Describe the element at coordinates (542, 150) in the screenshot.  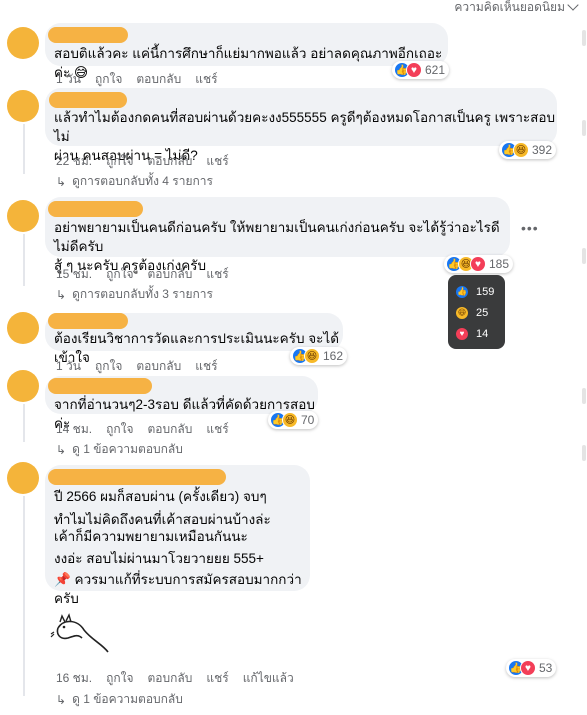
I see `reaction-count: 392` at that location.